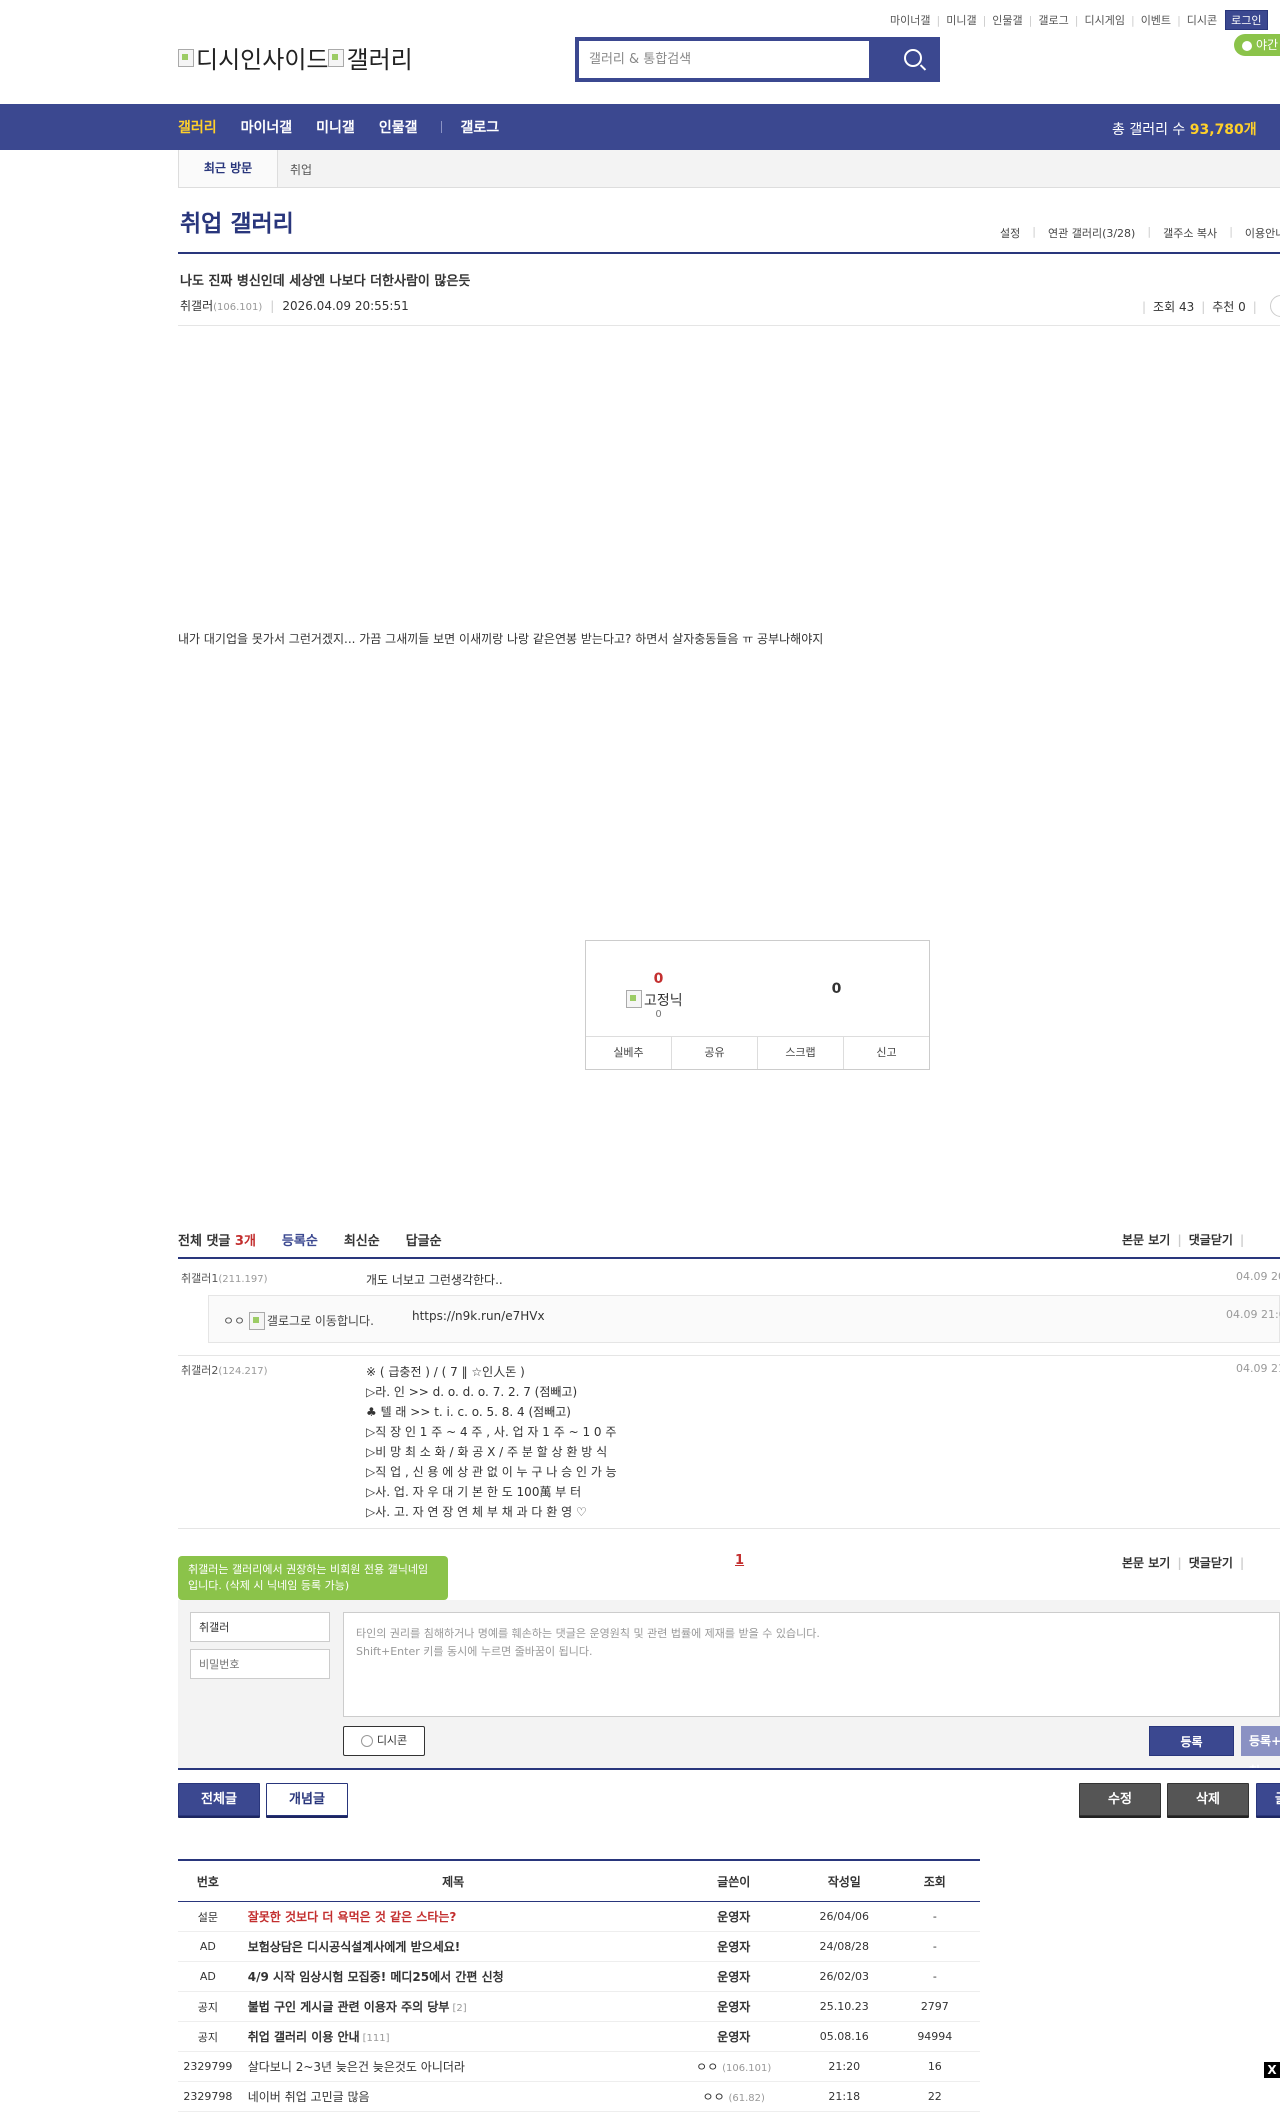 This screenshot has height=2112, width=1280. What do you see at coordinates (424, 1239) in the screenshot?
I see `sort-replies: 답글순` at bounding box center [424, 1239].